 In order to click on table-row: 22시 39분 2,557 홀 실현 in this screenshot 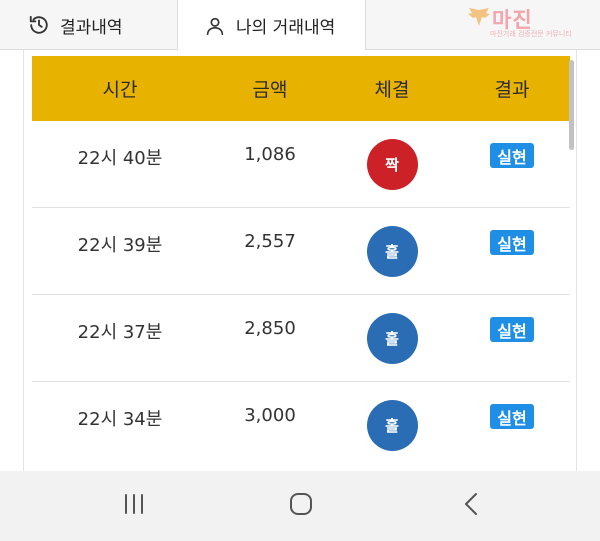, I will do `click(301, 251)`.